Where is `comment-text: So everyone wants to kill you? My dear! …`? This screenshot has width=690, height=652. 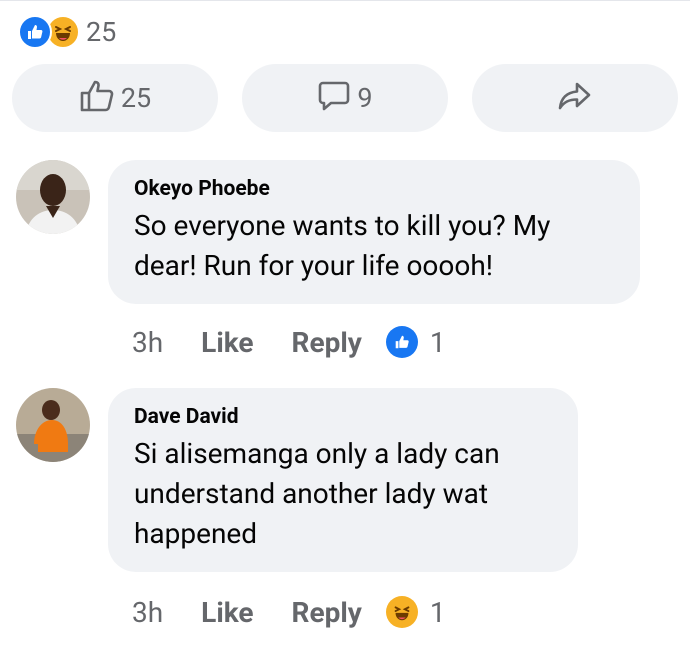
comment-text: So everyone wants to kill you? My dear! … is located at coordinates (342, 245).